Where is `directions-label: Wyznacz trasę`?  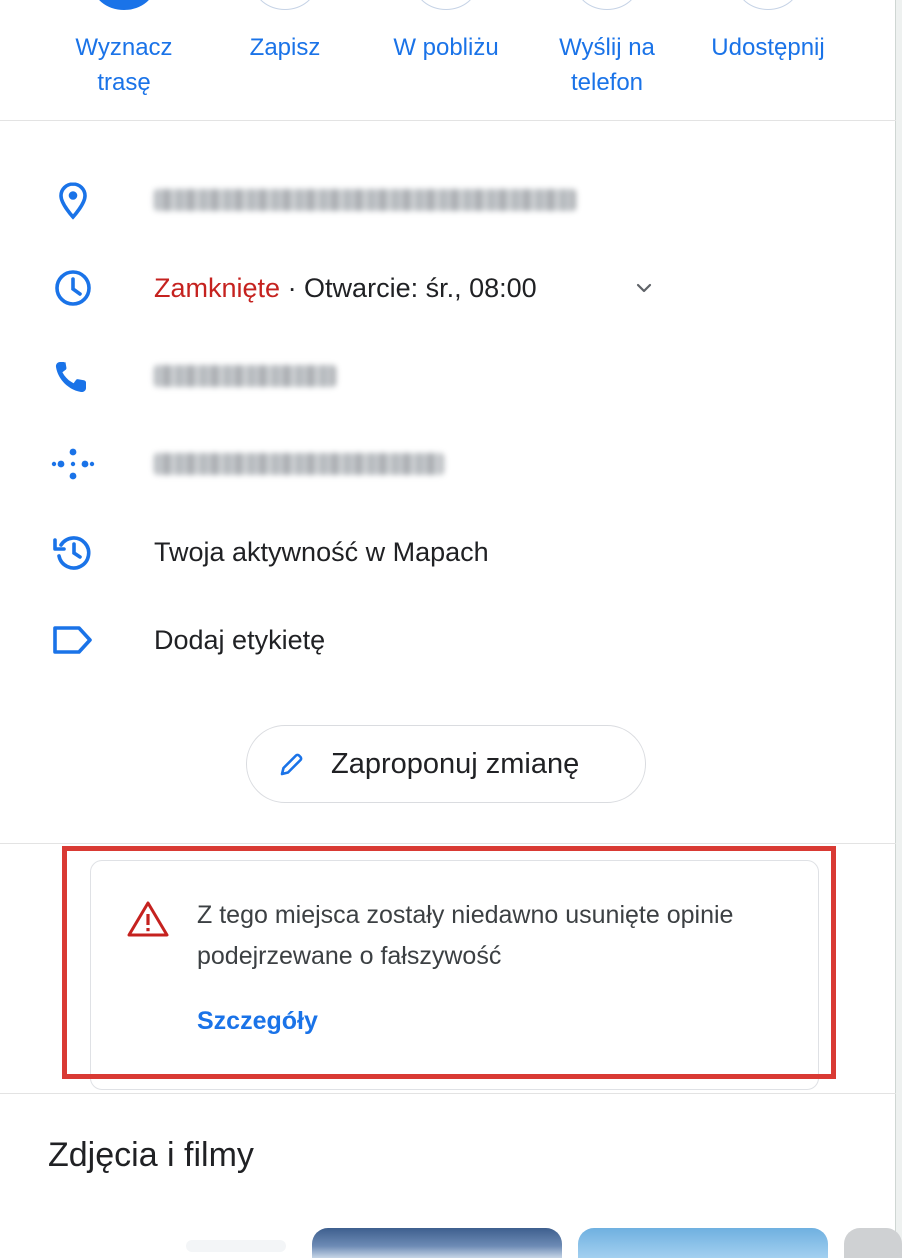 directions-label: Wyznacz trasę is located at coordinates (124, 65).